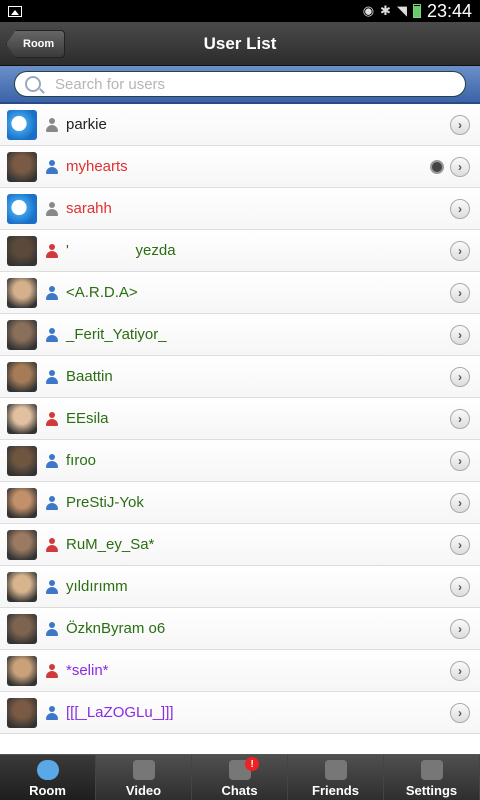  What do you see at coordinates (239, 790) in the screenshot?
I see `tab-label: Chats` at bounding box center [239, 790].